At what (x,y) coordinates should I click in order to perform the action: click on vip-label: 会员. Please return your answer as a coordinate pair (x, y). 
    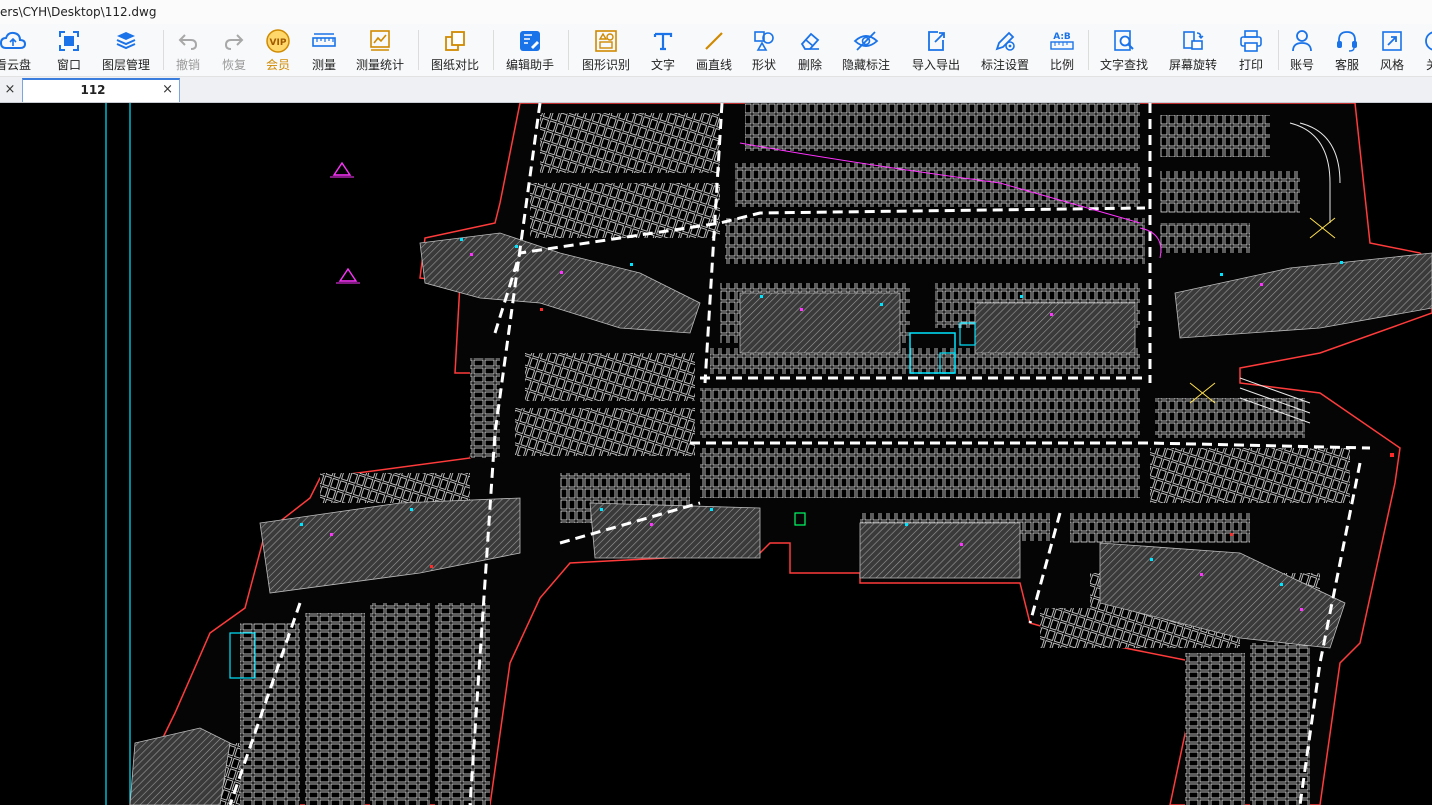
    Looking at the image, I should click on (277, 65).